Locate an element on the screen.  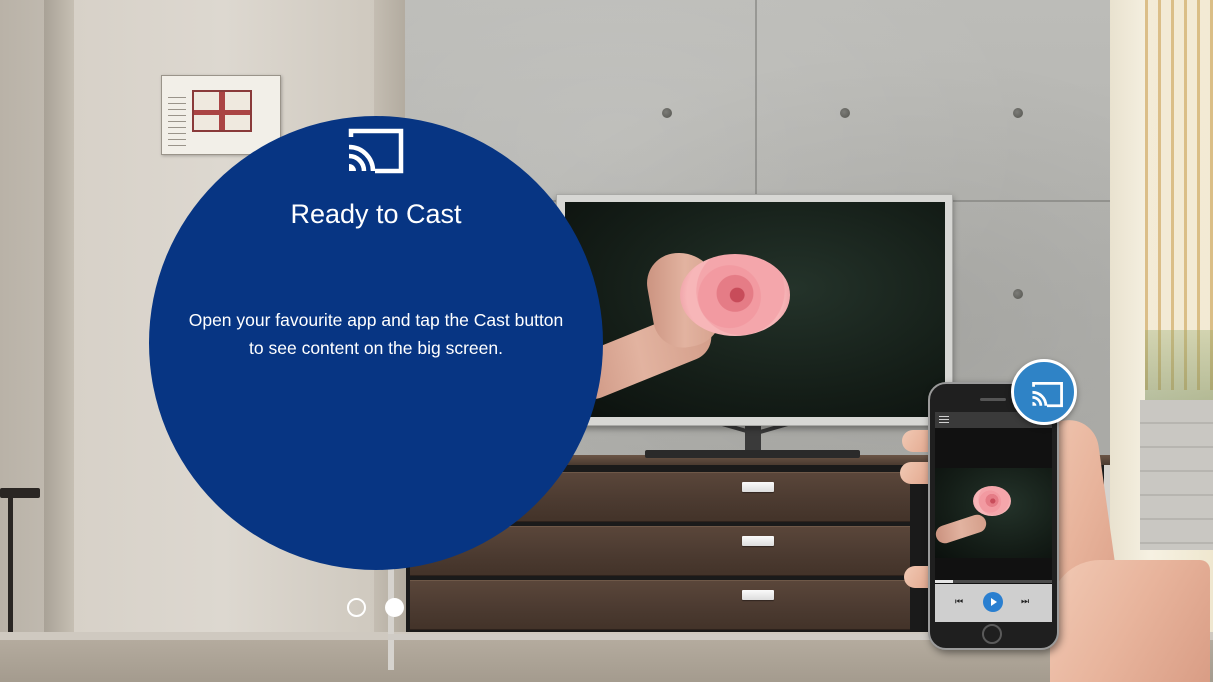
stool-seat is located at coordinates (20, 493).